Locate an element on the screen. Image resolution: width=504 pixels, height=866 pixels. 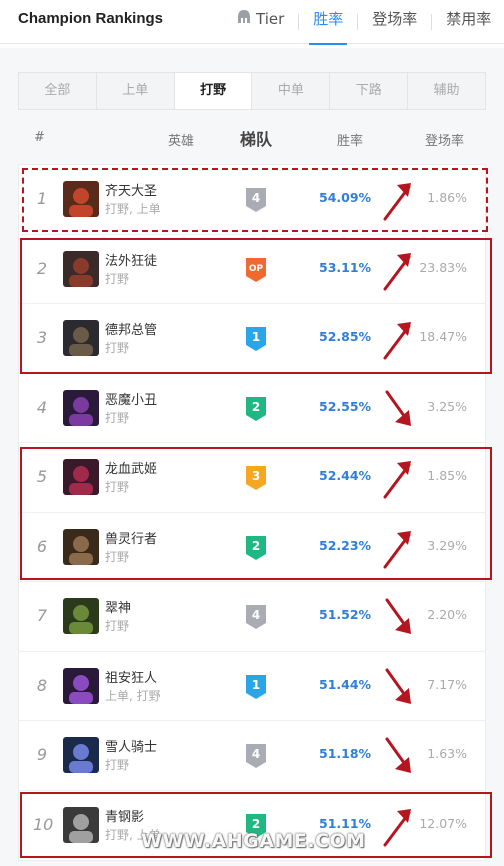
role-tab-support: 辅助 is located at coordinates (446, 91).